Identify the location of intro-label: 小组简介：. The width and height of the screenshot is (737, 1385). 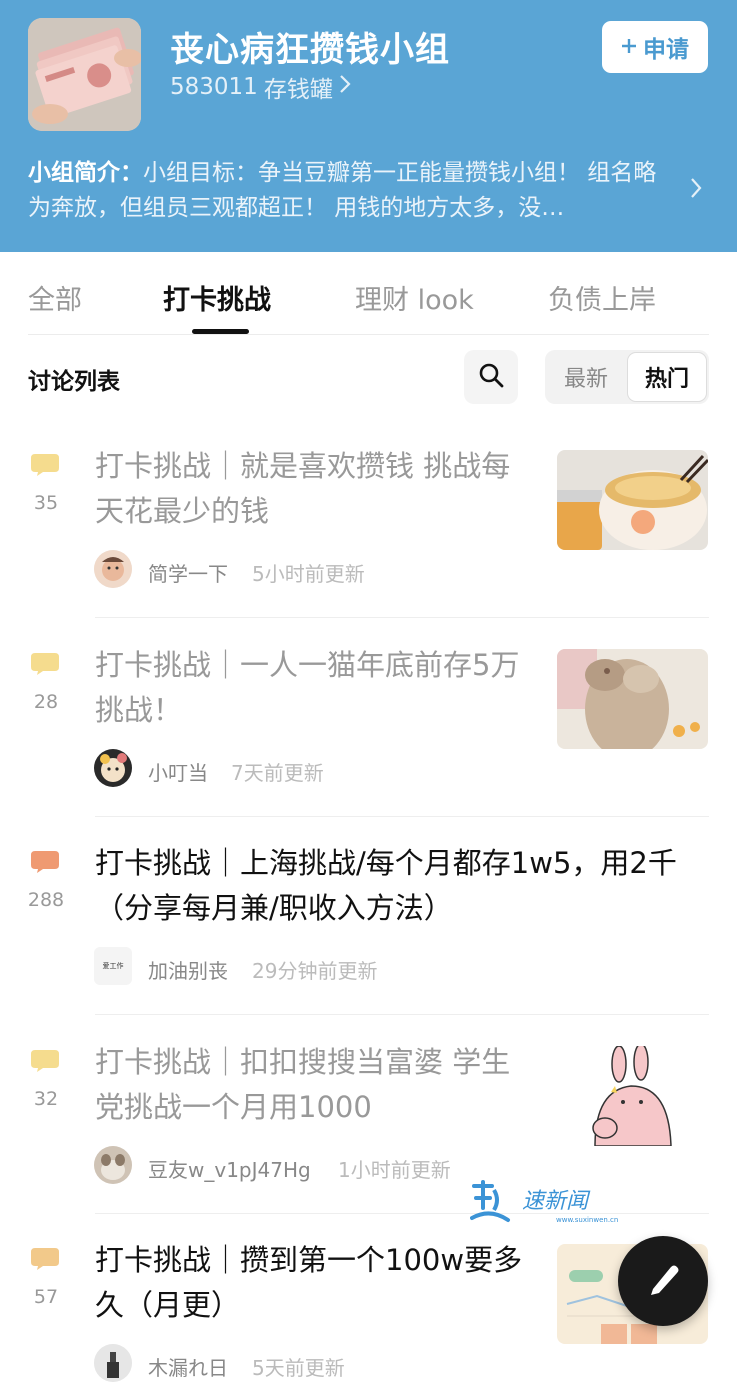
(85, 173).